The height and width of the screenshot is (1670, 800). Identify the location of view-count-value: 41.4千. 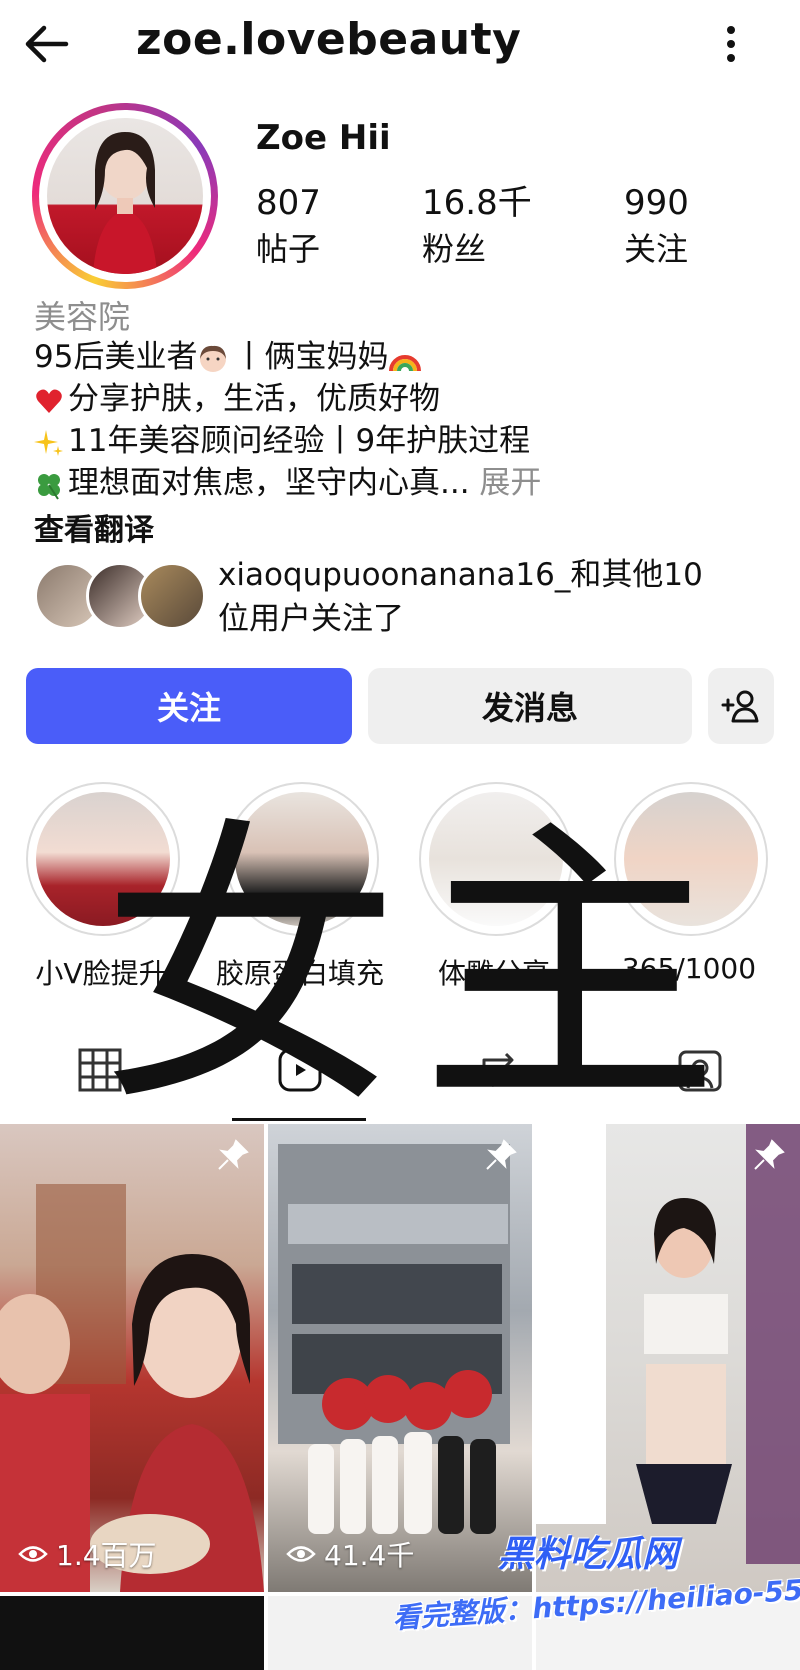
(369, 1555).